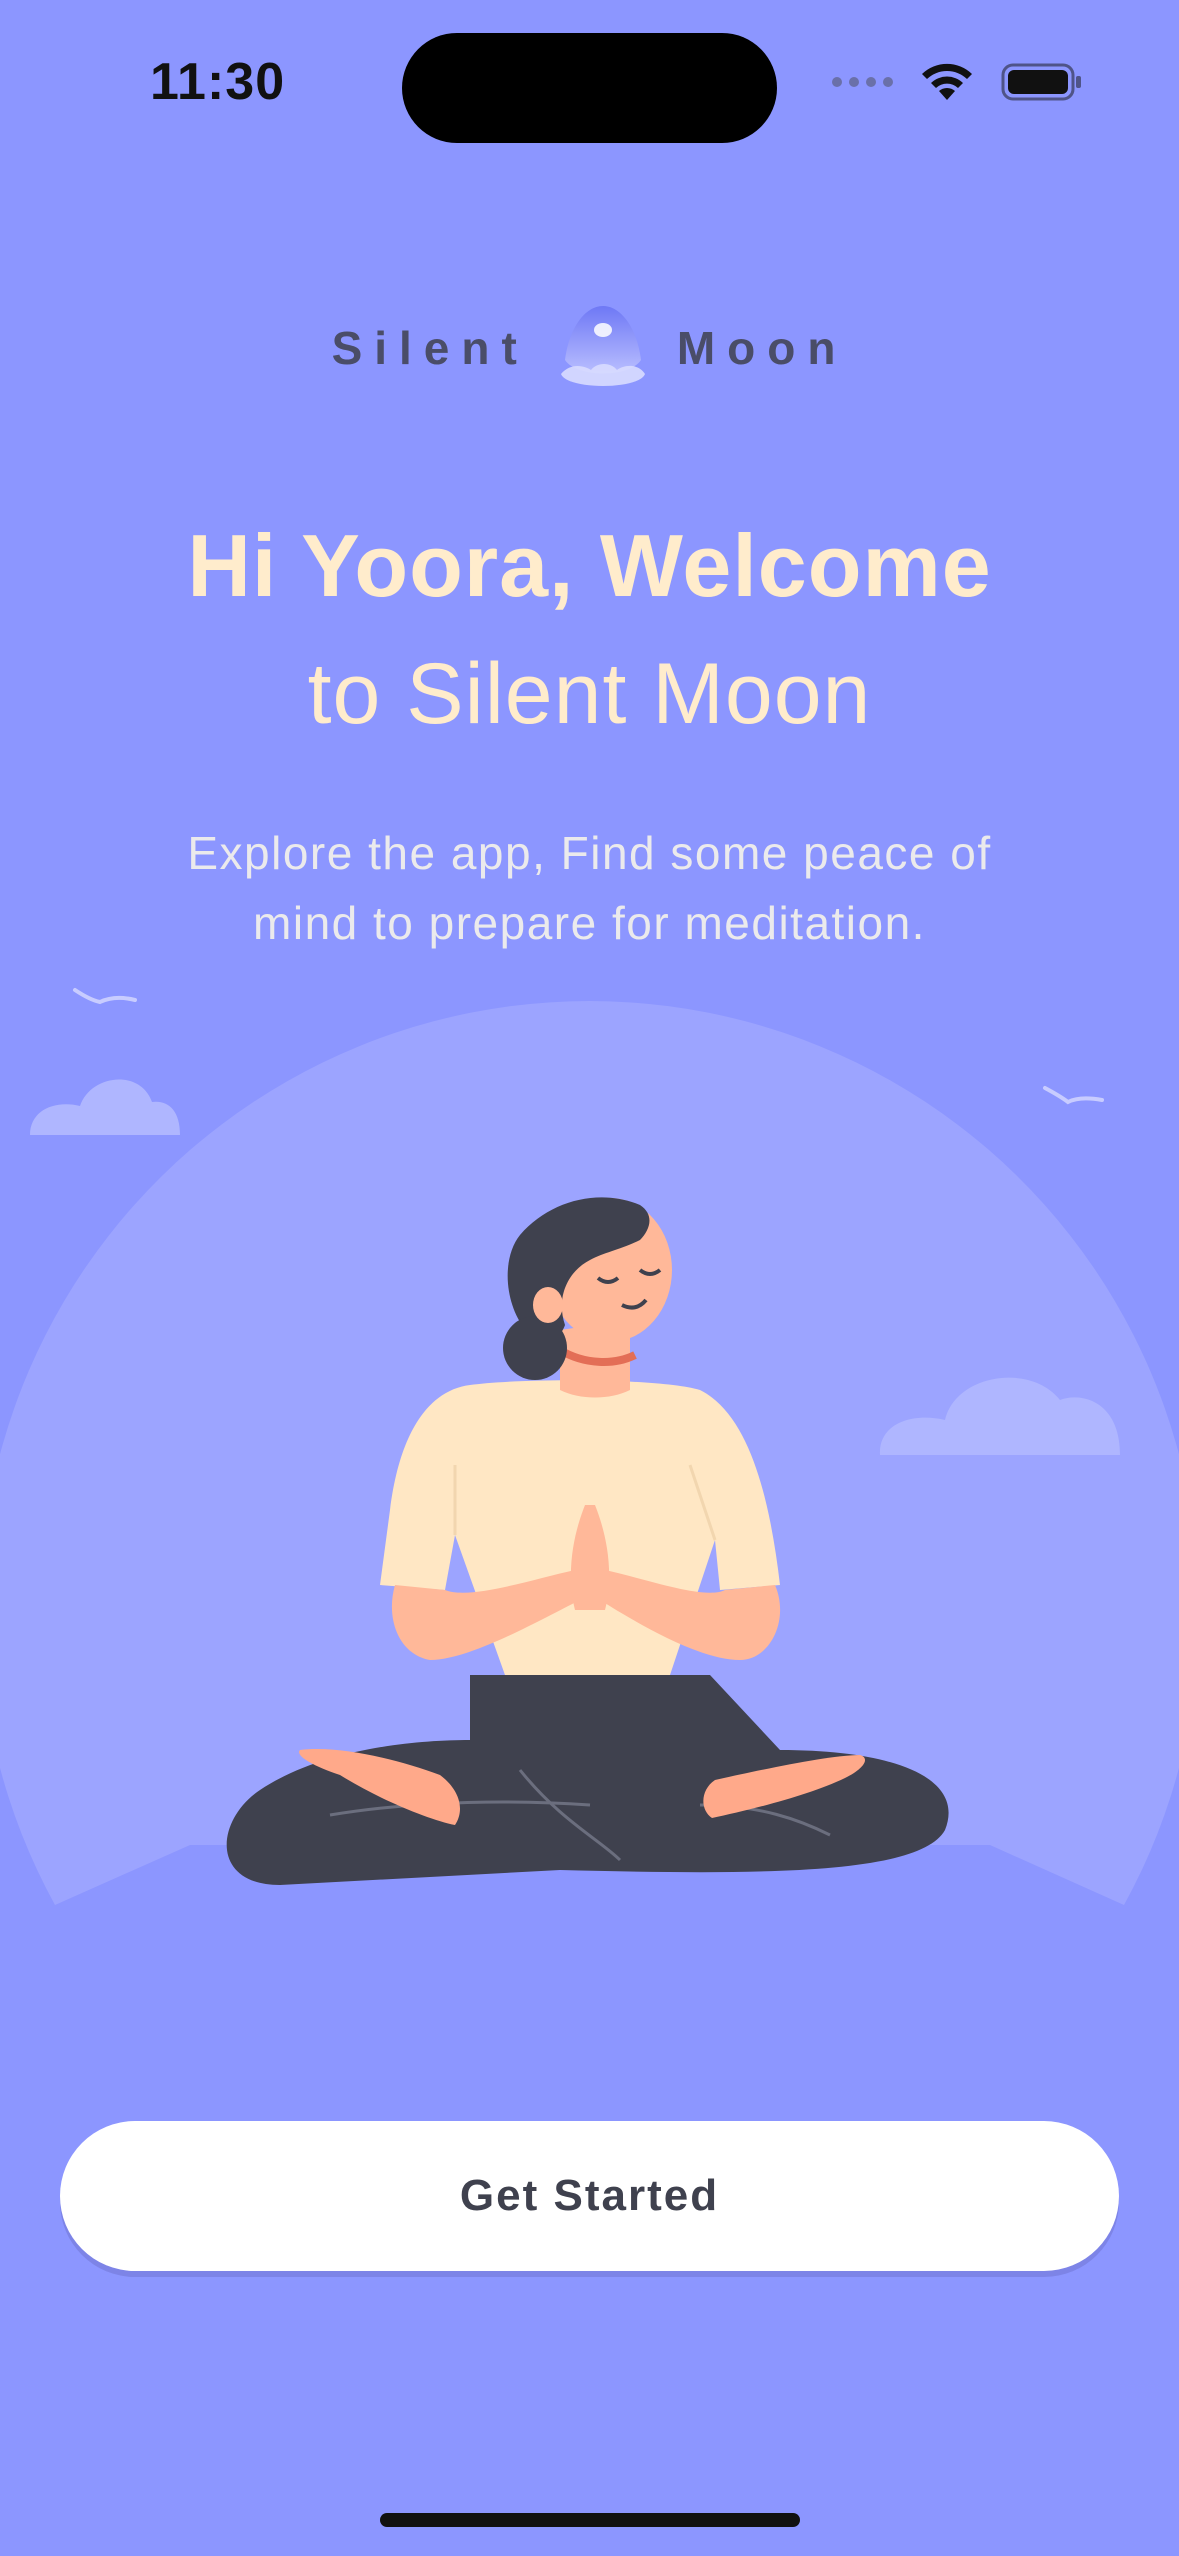  What do you see at coordinates (218, 82) in the screenshot?
I see `status-time: 11:30` at bounding box center [218, 82].